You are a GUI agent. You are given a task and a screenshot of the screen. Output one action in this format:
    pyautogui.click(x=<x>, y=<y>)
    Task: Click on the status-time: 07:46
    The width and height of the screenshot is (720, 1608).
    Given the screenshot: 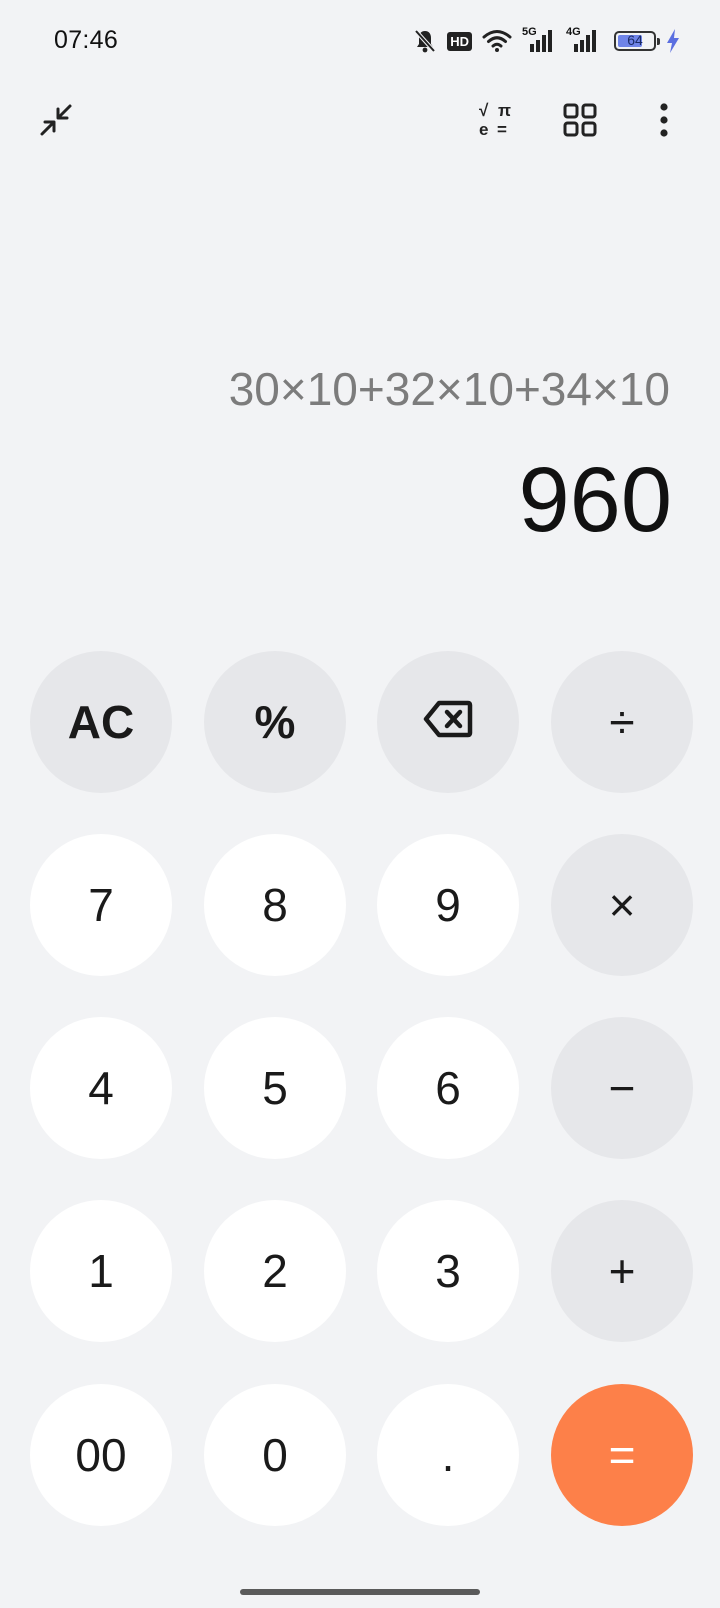 What is the action you would take?
    pyautogui.click(x=86, y=40)
    